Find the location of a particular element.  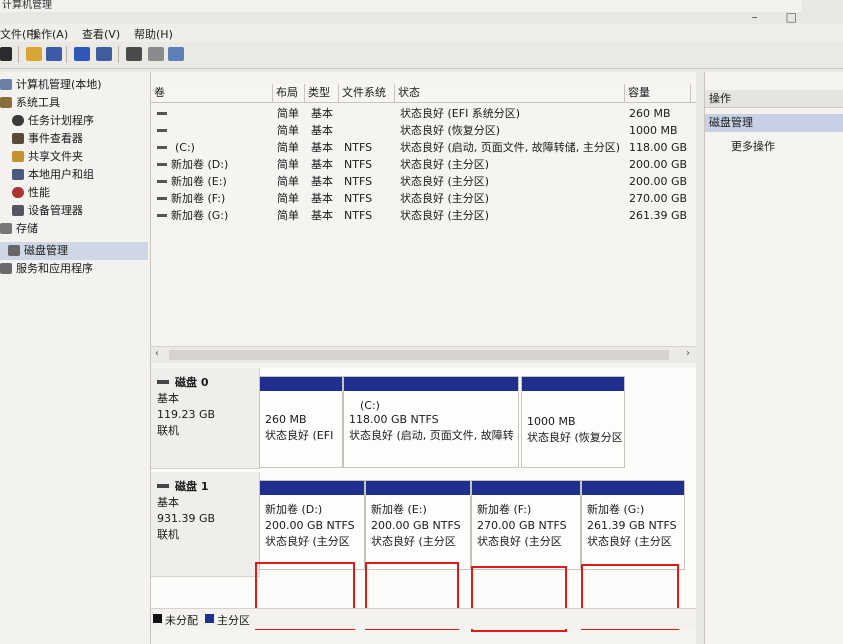

table-row: 简单 基本 状态良好 (恢复分区) 1000 MB is located at coordinates (423, 131).